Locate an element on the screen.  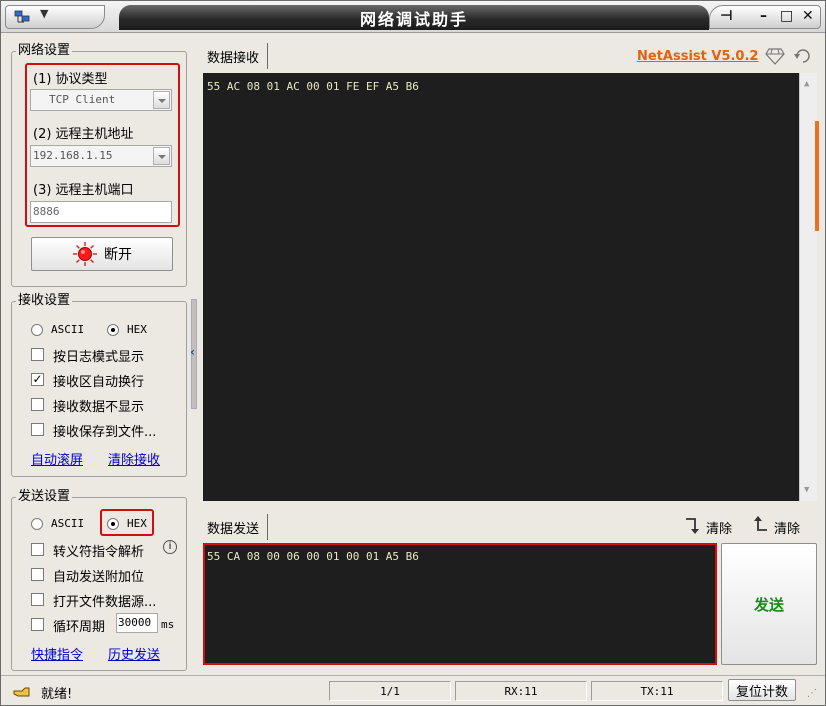
resize-grip-icon: ⋰ is located at coordinates (812, 693).